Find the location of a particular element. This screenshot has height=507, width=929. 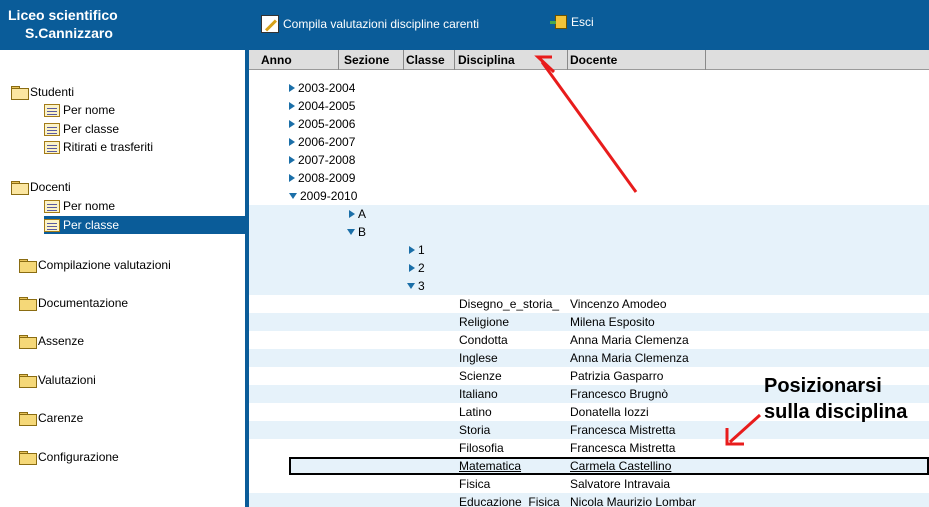

year-cell: 2008-2009 is located at coordinates (322, 178).